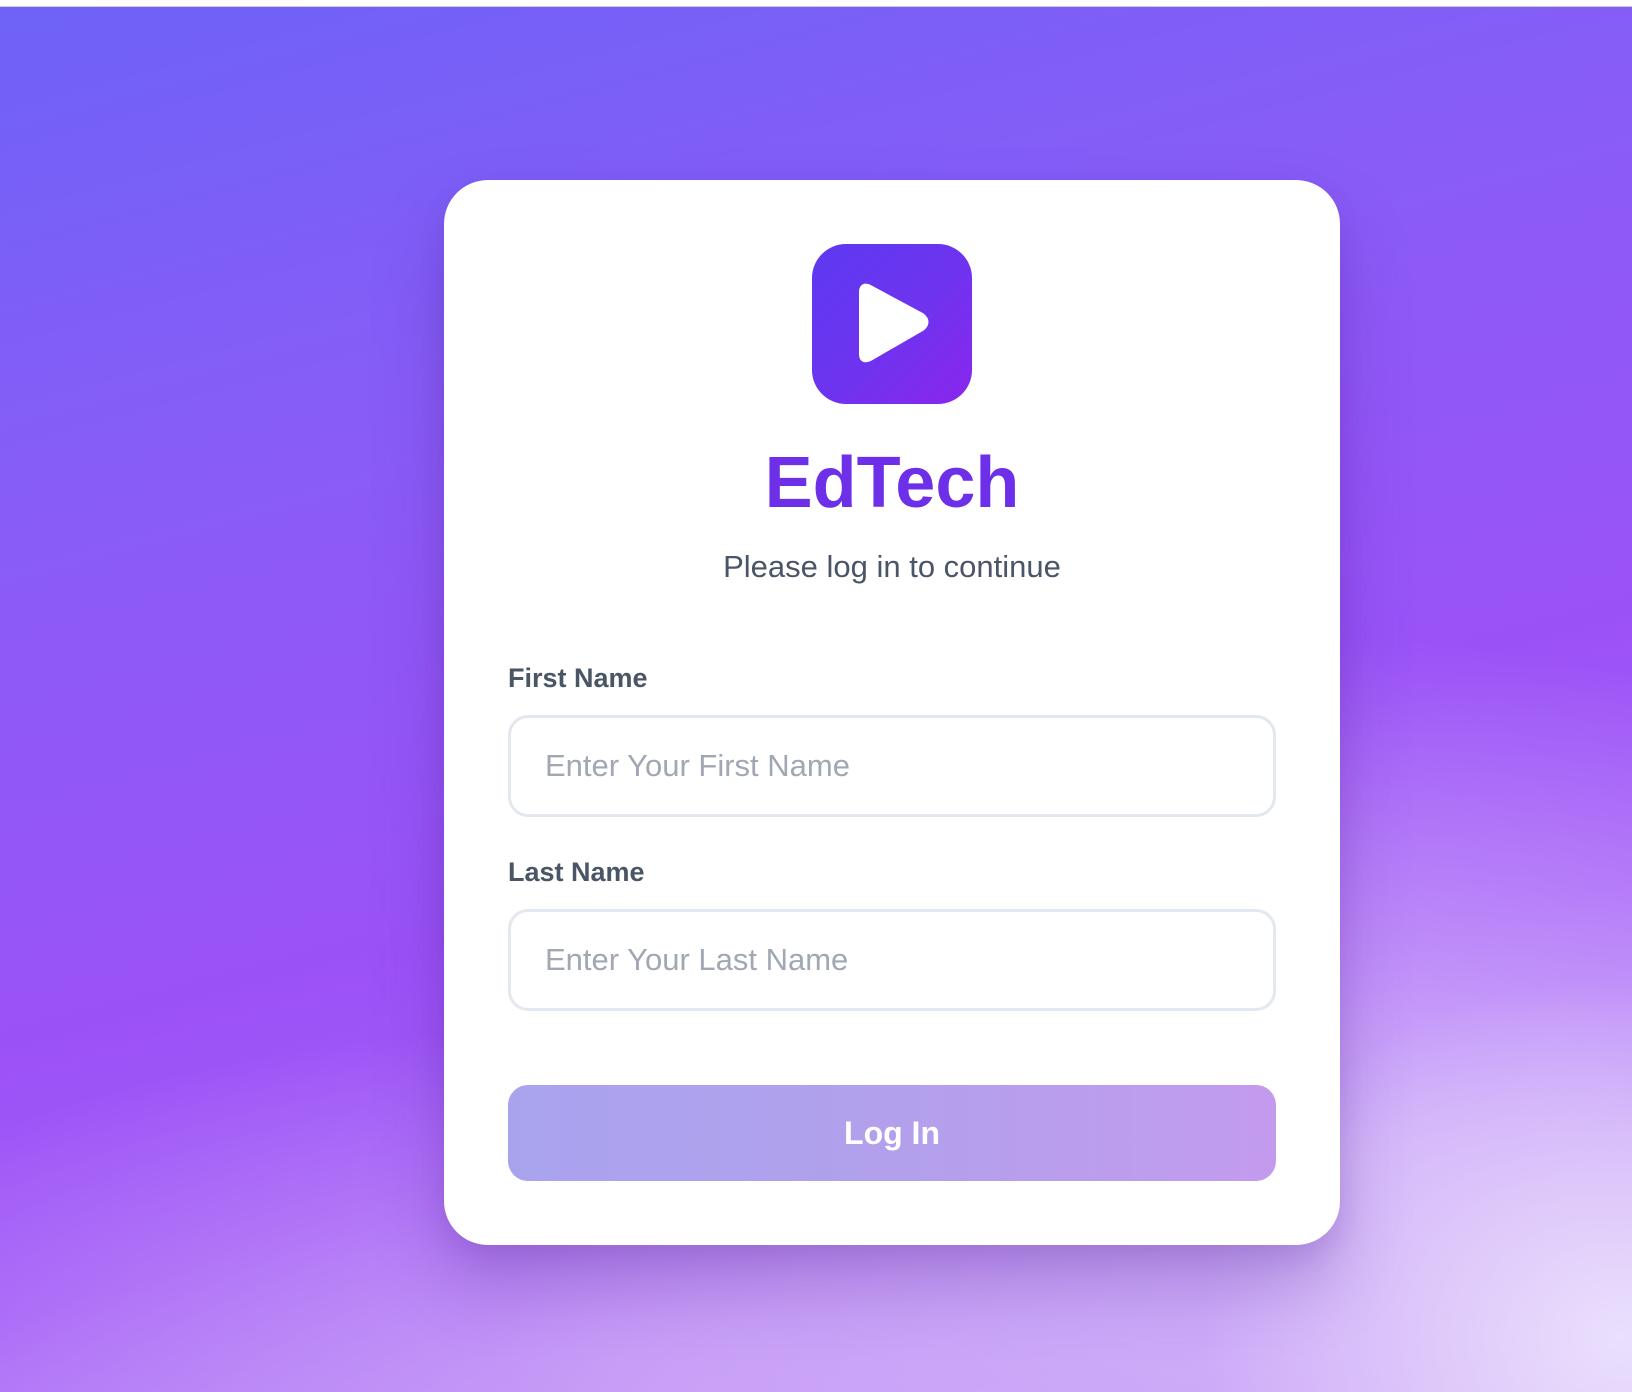 Image resolution: width=1632 pixels, height=1392 pixels. I want to click on first-name-label: First Name, so click(578, 678).